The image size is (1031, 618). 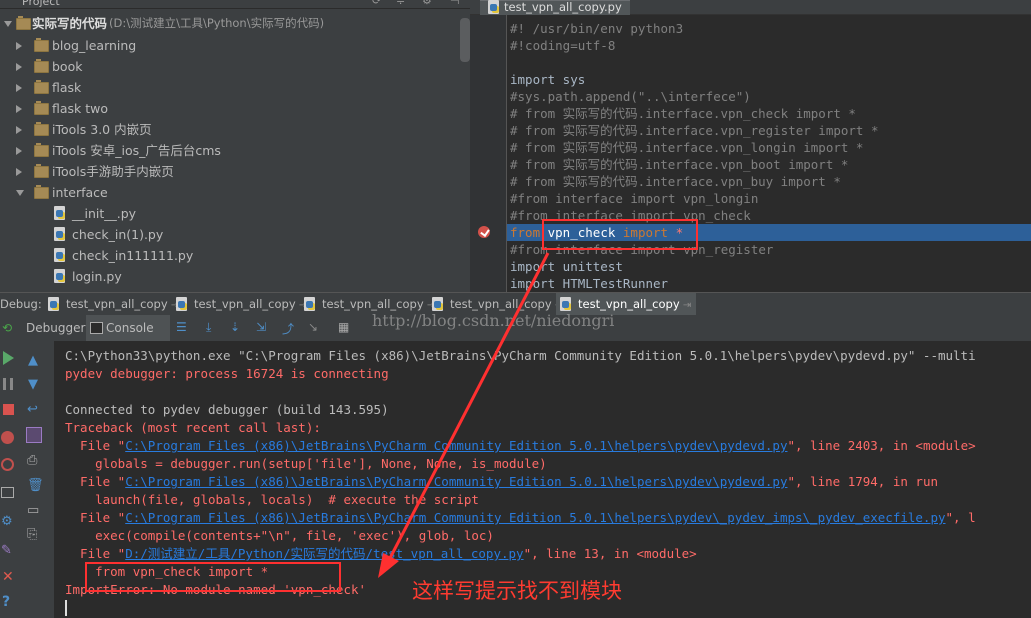 What do you see at coordinates (8, 384) in the screenshot?
I see `pause-icon` at bounding box center [8, 384].